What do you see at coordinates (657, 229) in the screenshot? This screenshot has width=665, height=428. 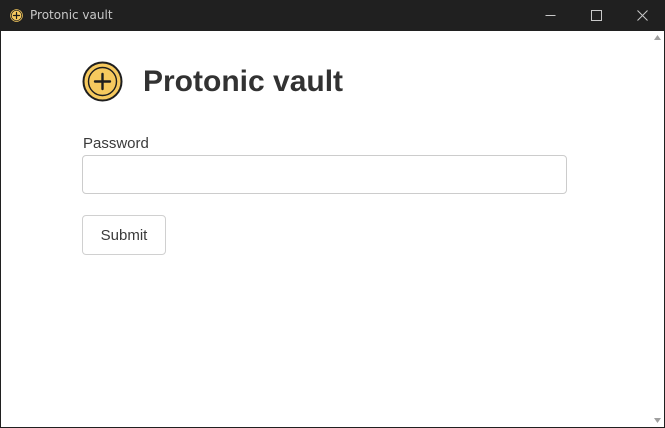 I see `vertical-scrollbar` at bounding box center [657, 229].